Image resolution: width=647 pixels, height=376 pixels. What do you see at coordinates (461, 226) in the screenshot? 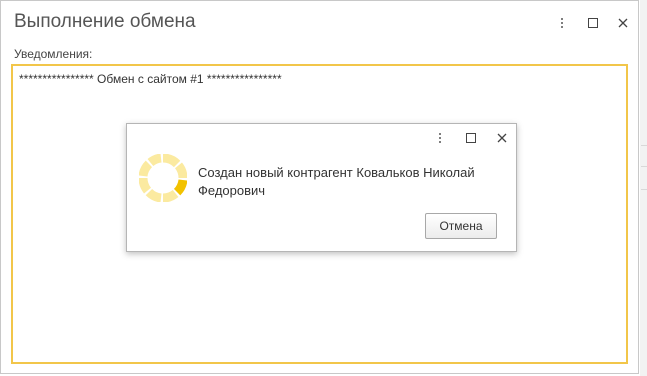
I see `cancel-button: Отмена` at bounding box center [461, 226].